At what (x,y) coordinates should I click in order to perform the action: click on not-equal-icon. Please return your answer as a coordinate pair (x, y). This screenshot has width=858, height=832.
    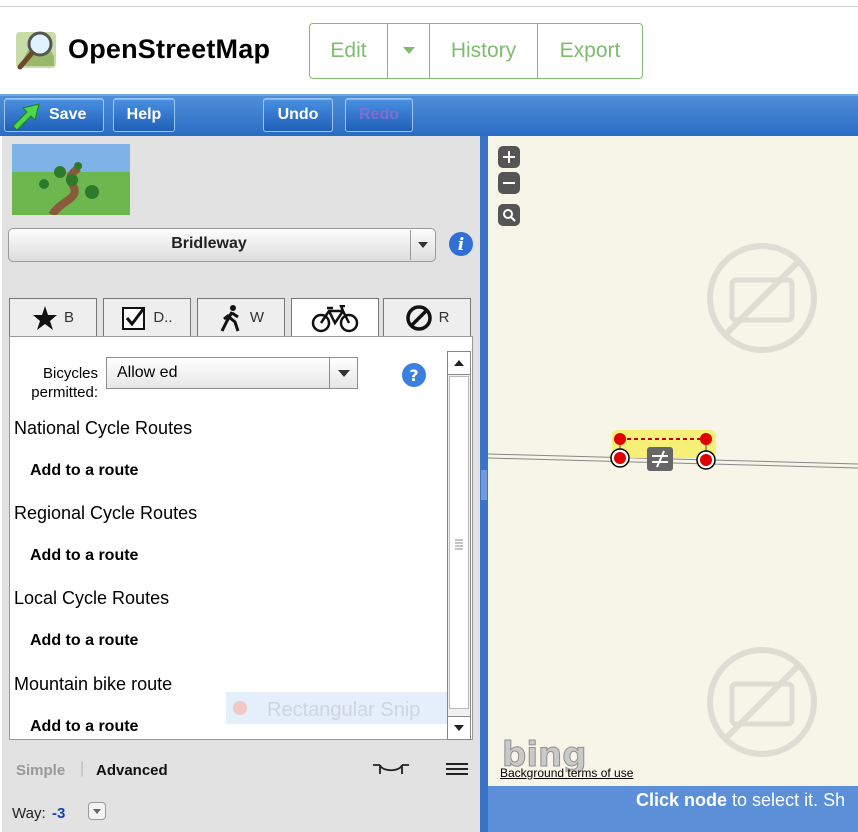
    Looking at the image, I should click on (660, 459).